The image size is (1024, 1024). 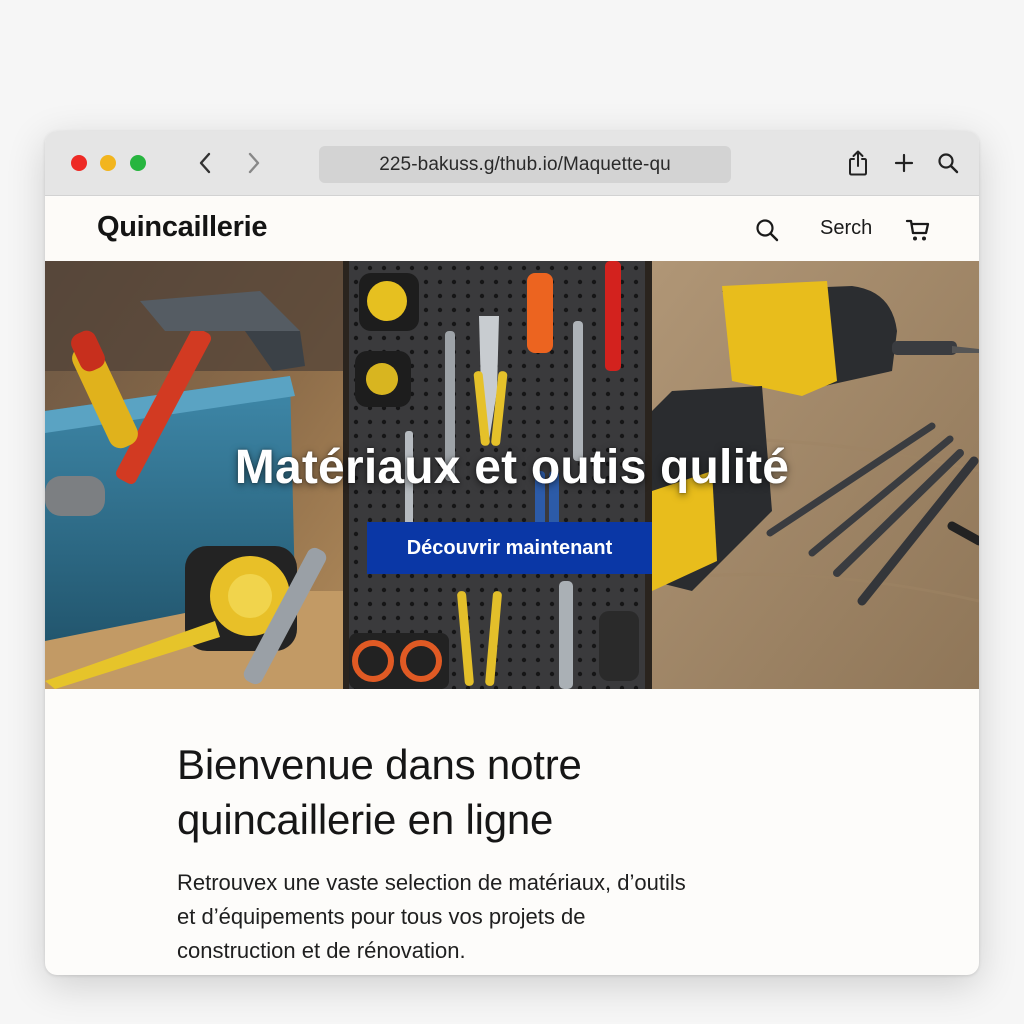 I want to click on discover-now-button: Découvrir maintenant, so click(x=509, y=548).